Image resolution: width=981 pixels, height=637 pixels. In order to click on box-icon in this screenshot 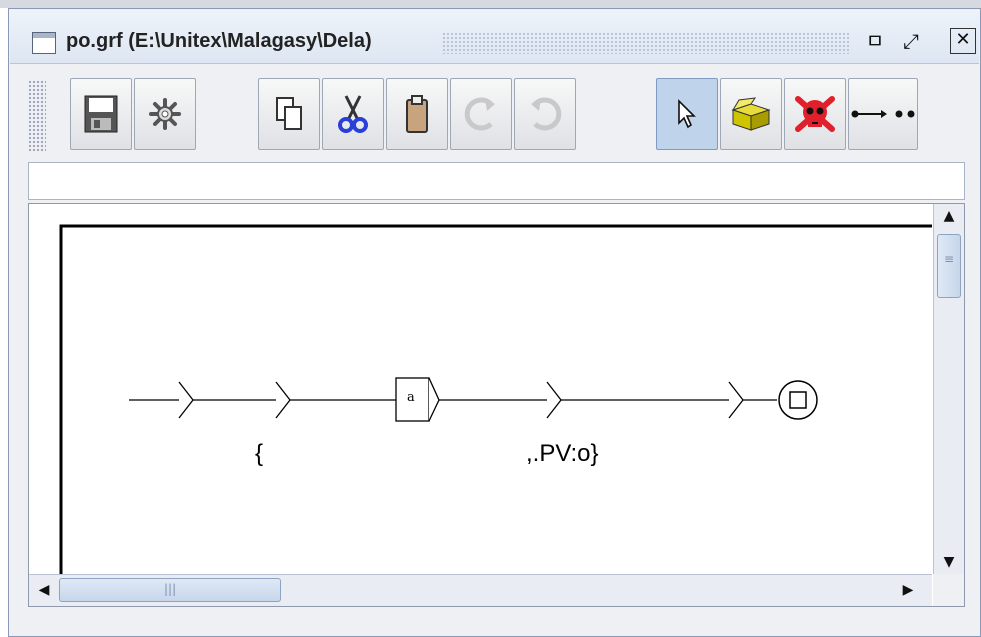, I will do `click(751, 114)`.